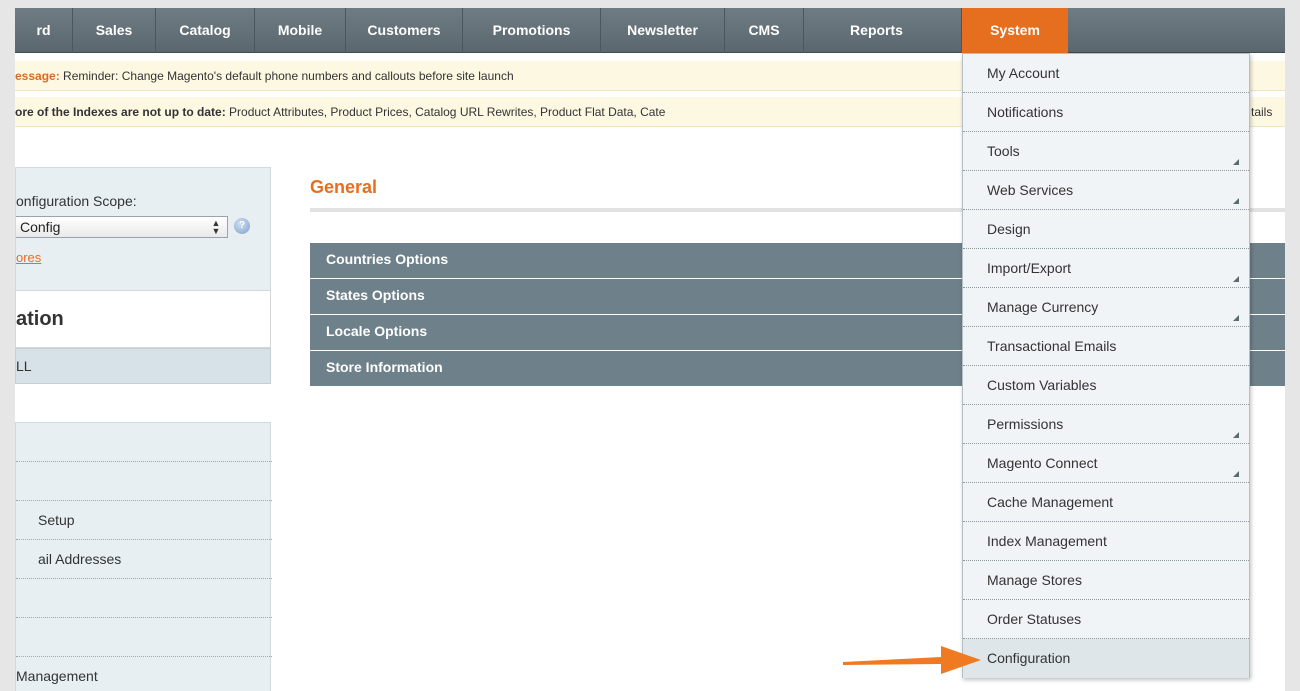 The width and height of the screenshot is (1300, 691). Describe the element at coordinates (1106, 580) in the screenshot. I see `menu-item-manage-stores: Manage Stores` at that location.